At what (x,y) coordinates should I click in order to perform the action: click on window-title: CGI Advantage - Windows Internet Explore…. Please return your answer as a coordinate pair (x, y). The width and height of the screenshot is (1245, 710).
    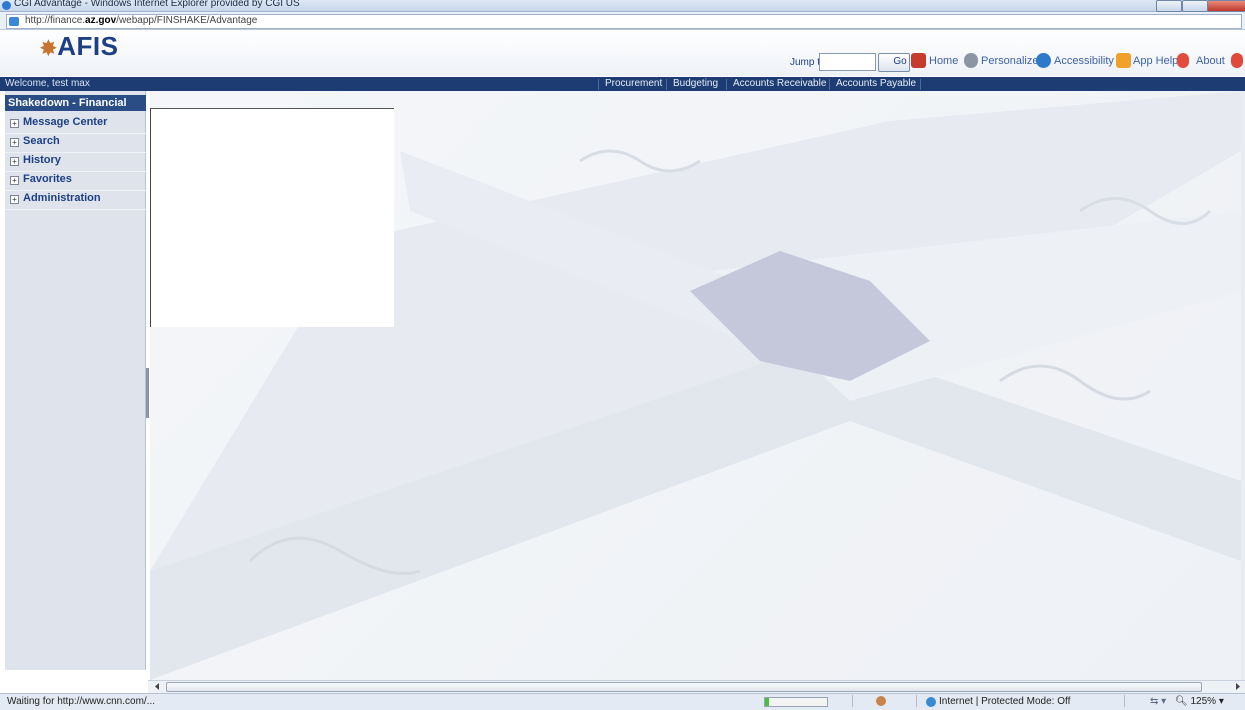
    Looking at the image, I should click on (157, 4).